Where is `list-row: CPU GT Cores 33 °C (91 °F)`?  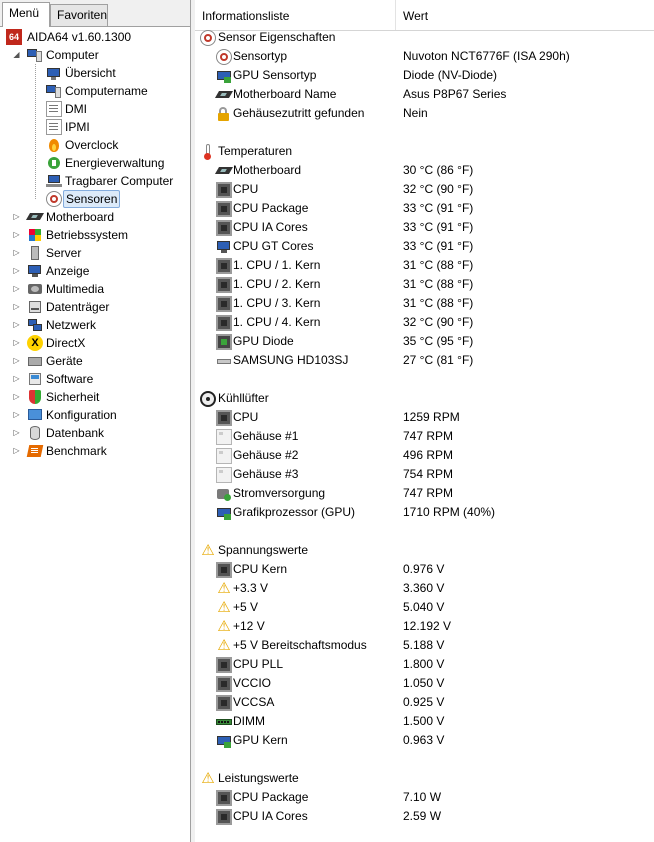
list-row: CPU GT Cores 33 °C (91 °F) is located at coordinates (424, 246).